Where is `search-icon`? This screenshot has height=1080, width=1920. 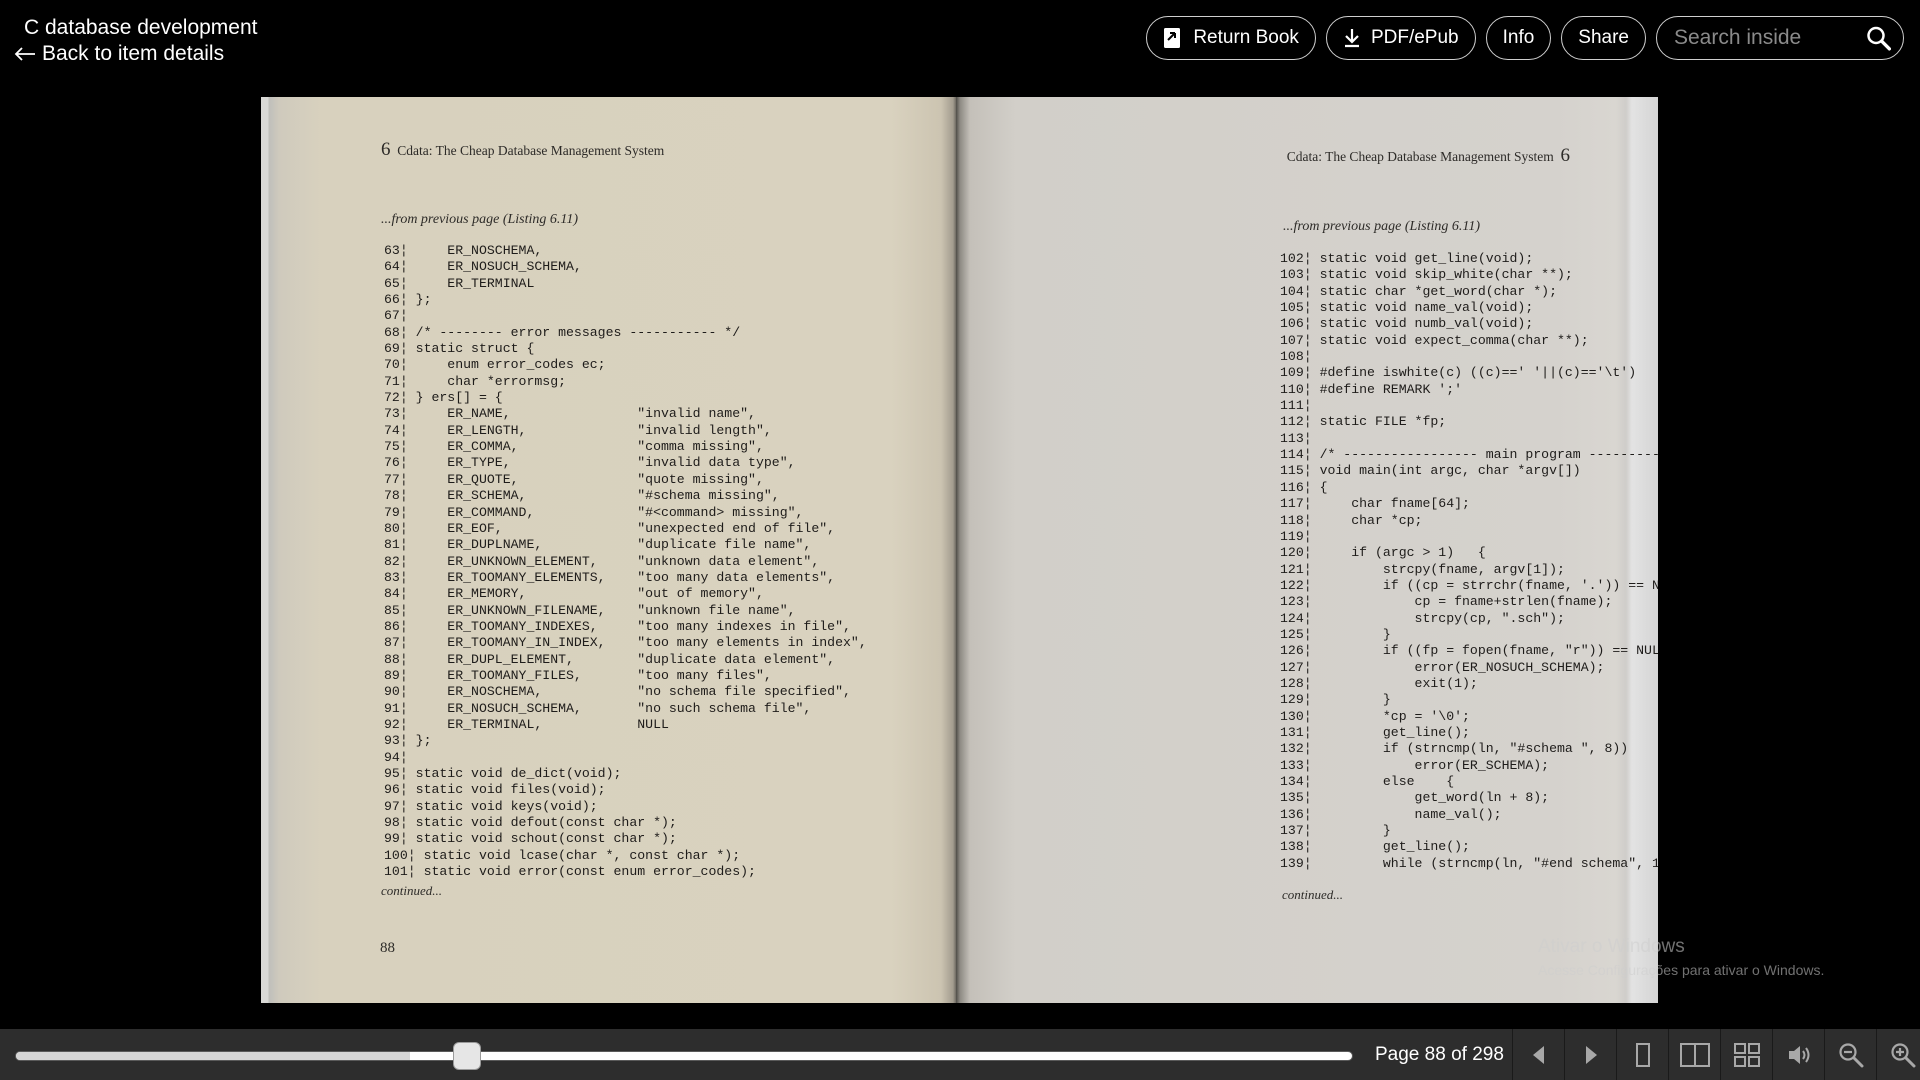
search-icon is located at coordinates (1878, 38).